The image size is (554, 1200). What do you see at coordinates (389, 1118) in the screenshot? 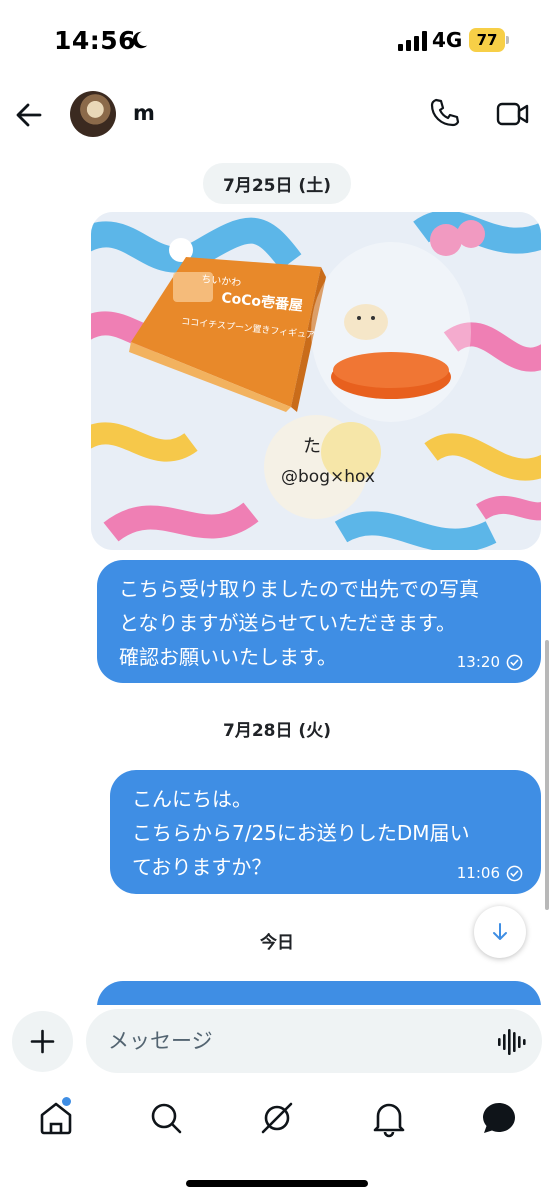
I see `bell-icon` at bounding box center [389, 1118].